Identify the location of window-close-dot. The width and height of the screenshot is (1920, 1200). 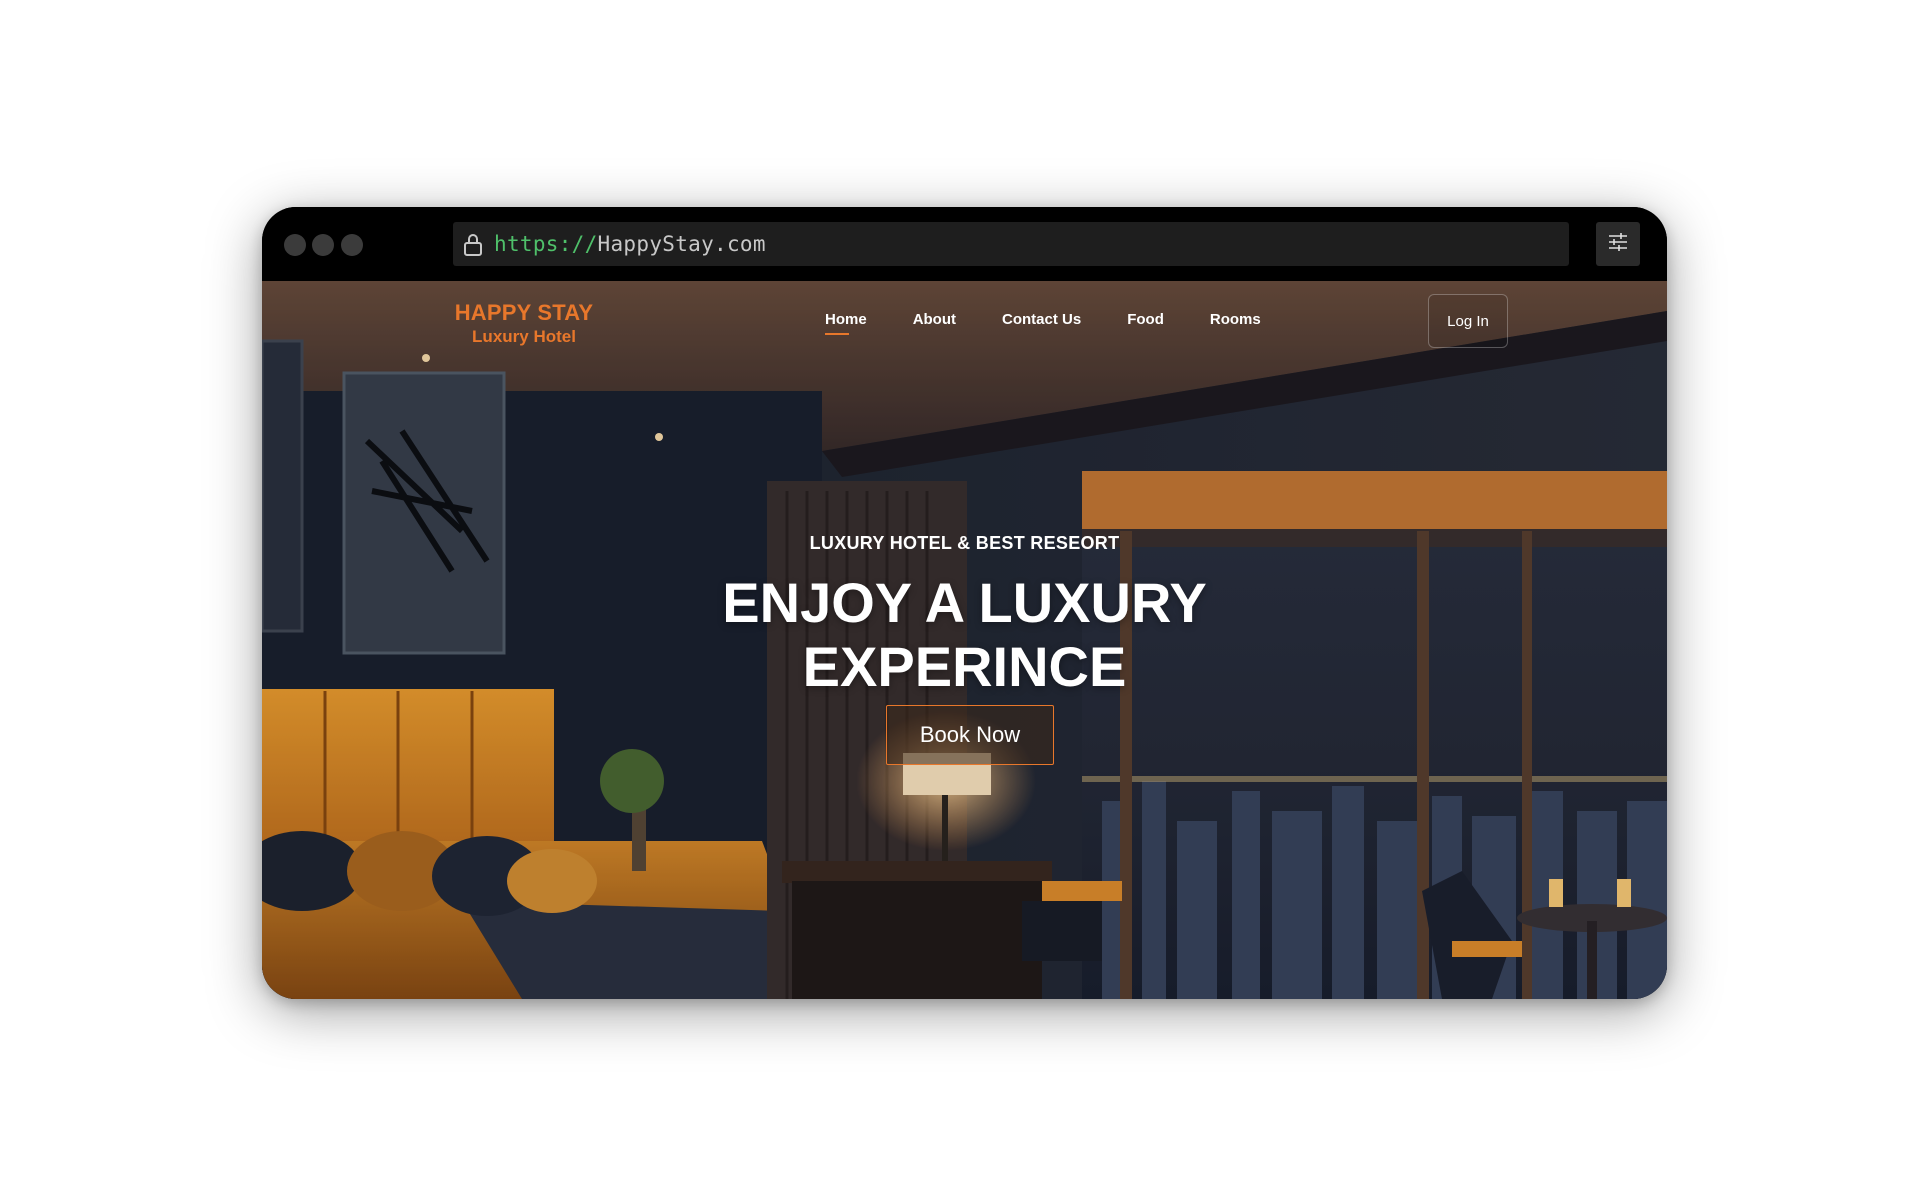
(295, 245).